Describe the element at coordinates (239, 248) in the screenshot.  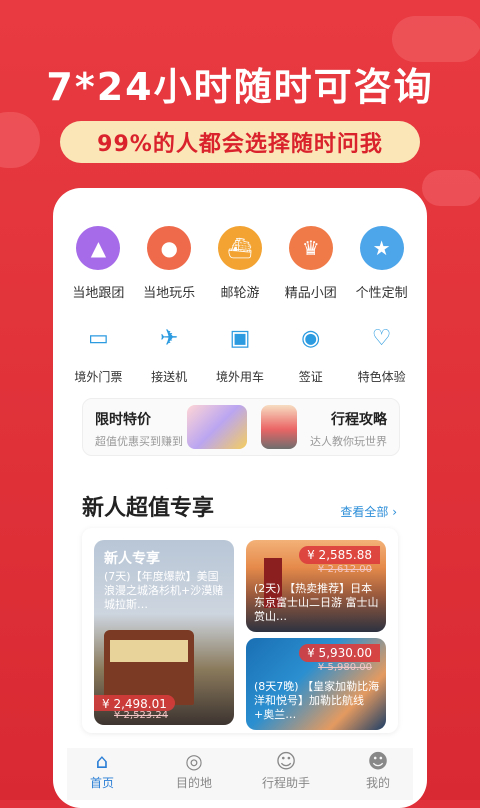
I see `cruise-ship-icon: ⛴` at that location.